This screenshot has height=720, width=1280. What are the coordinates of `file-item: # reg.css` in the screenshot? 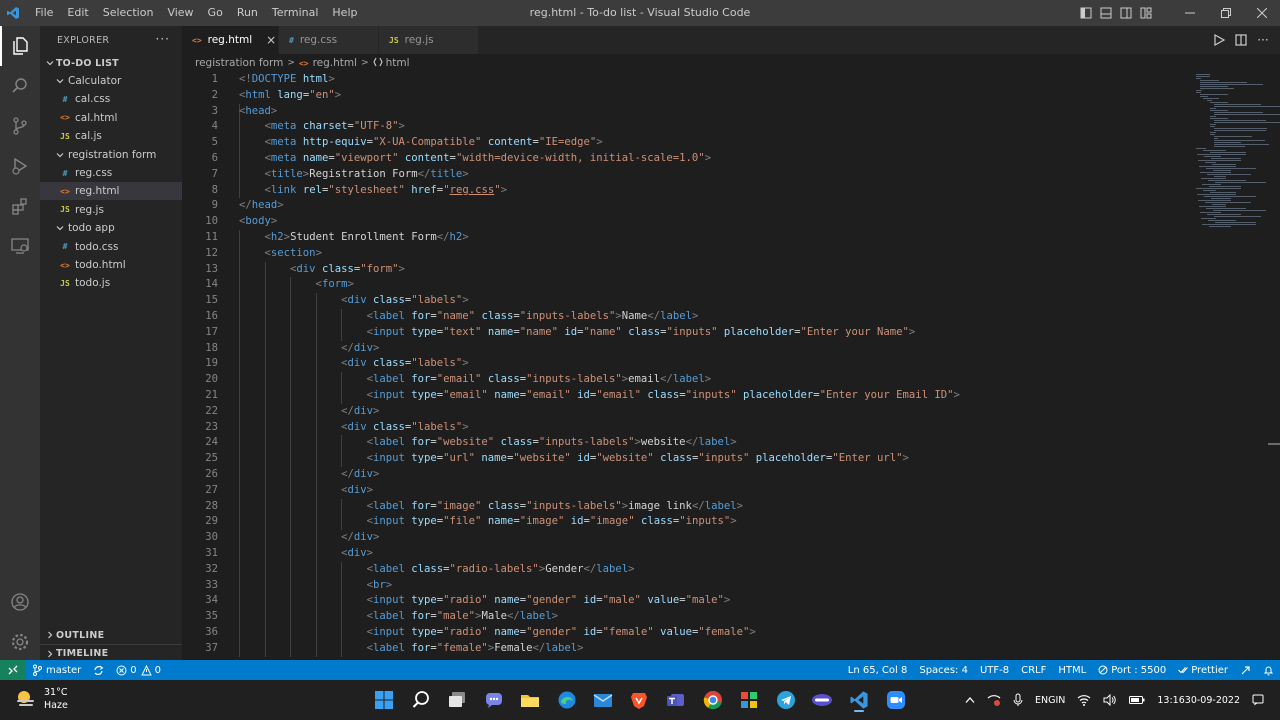 It's located at (111, 173).